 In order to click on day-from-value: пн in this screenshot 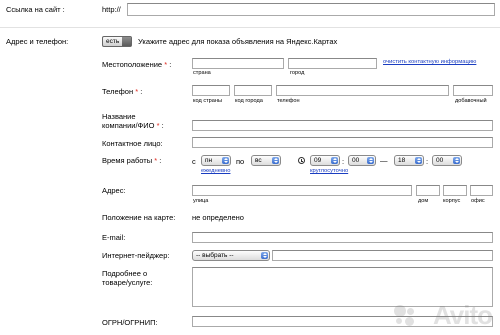, I will do `click(209, 160)`.